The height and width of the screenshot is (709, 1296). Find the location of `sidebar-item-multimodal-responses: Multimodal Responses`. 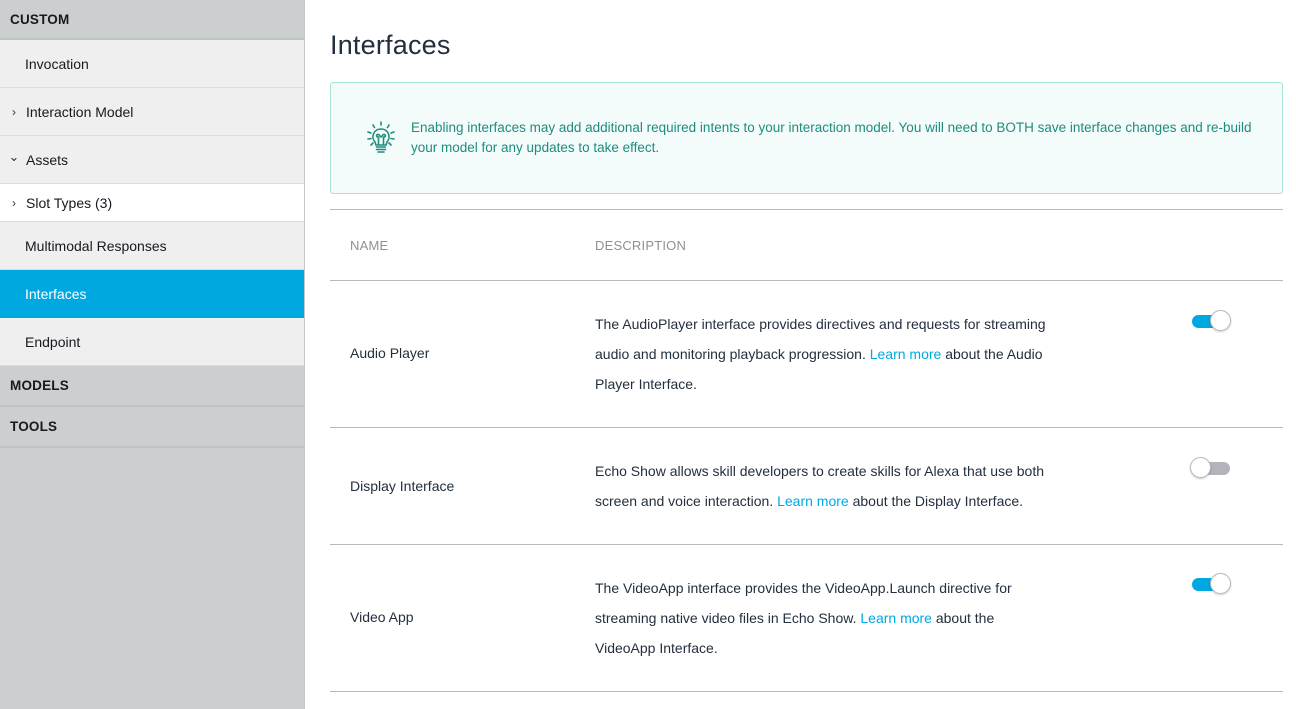

sidebar-item-multimodal-responses: Multimodal Responses is located at coordinates (152, 246).